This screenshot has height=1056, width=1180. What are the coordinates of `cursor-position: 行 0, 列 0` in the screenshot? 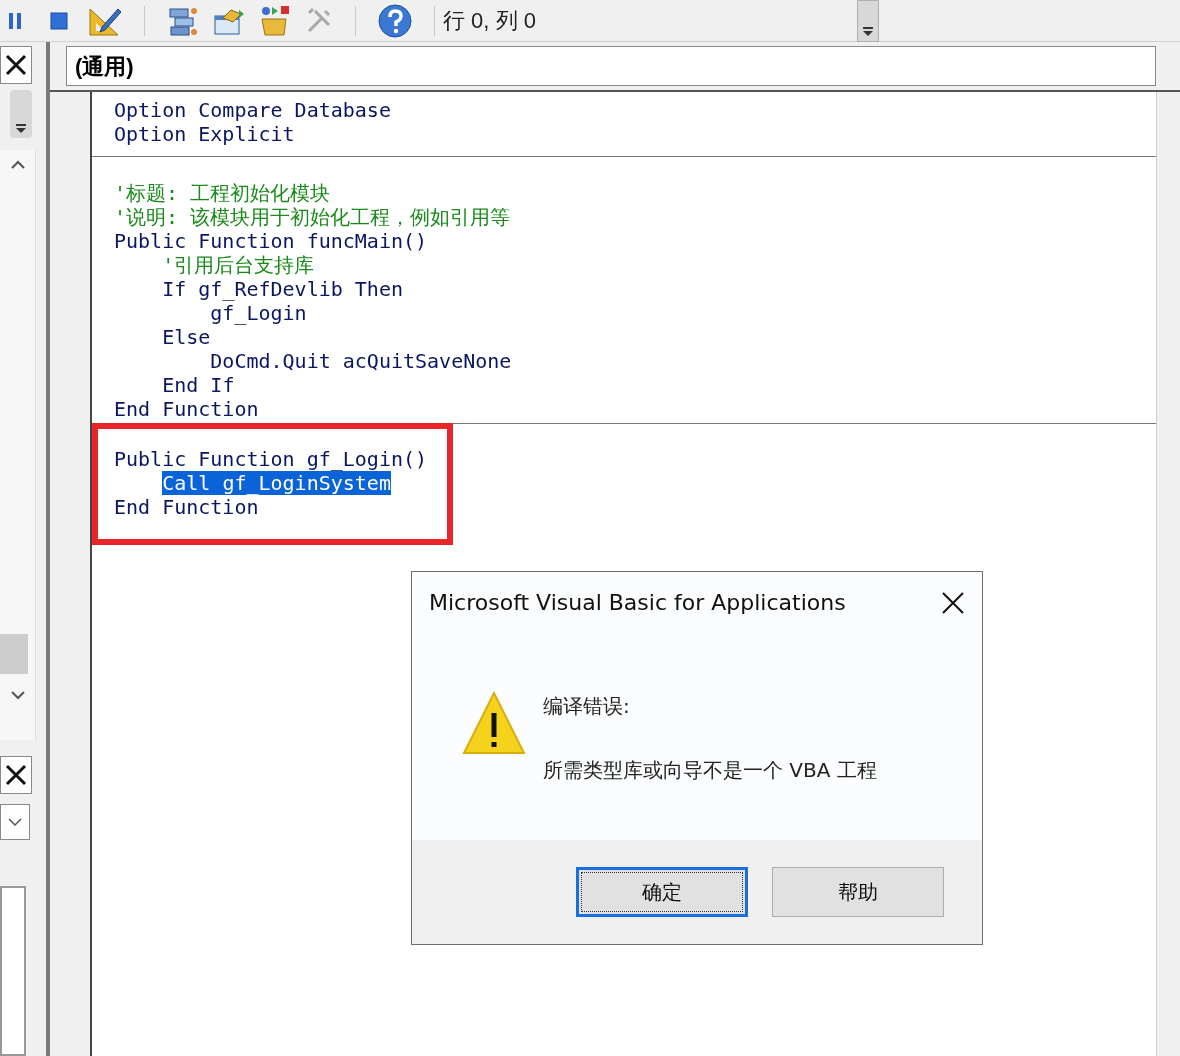 It's located at (490, 21).